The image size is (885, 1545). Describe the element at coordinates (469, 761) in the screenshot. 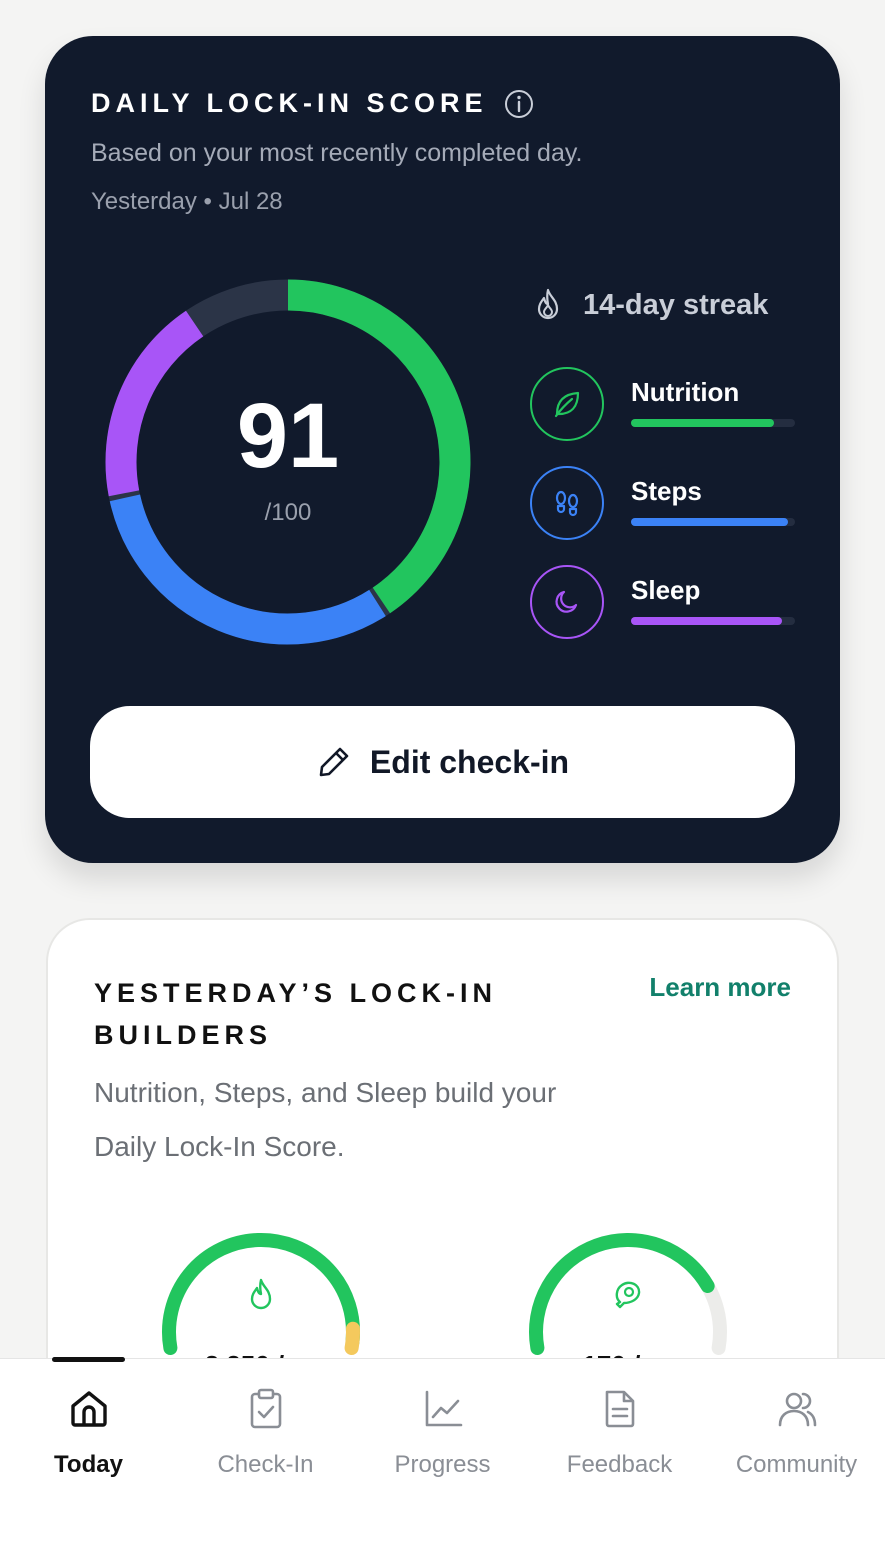

I see `edit-check-in-label: Edit check-in` at that location.